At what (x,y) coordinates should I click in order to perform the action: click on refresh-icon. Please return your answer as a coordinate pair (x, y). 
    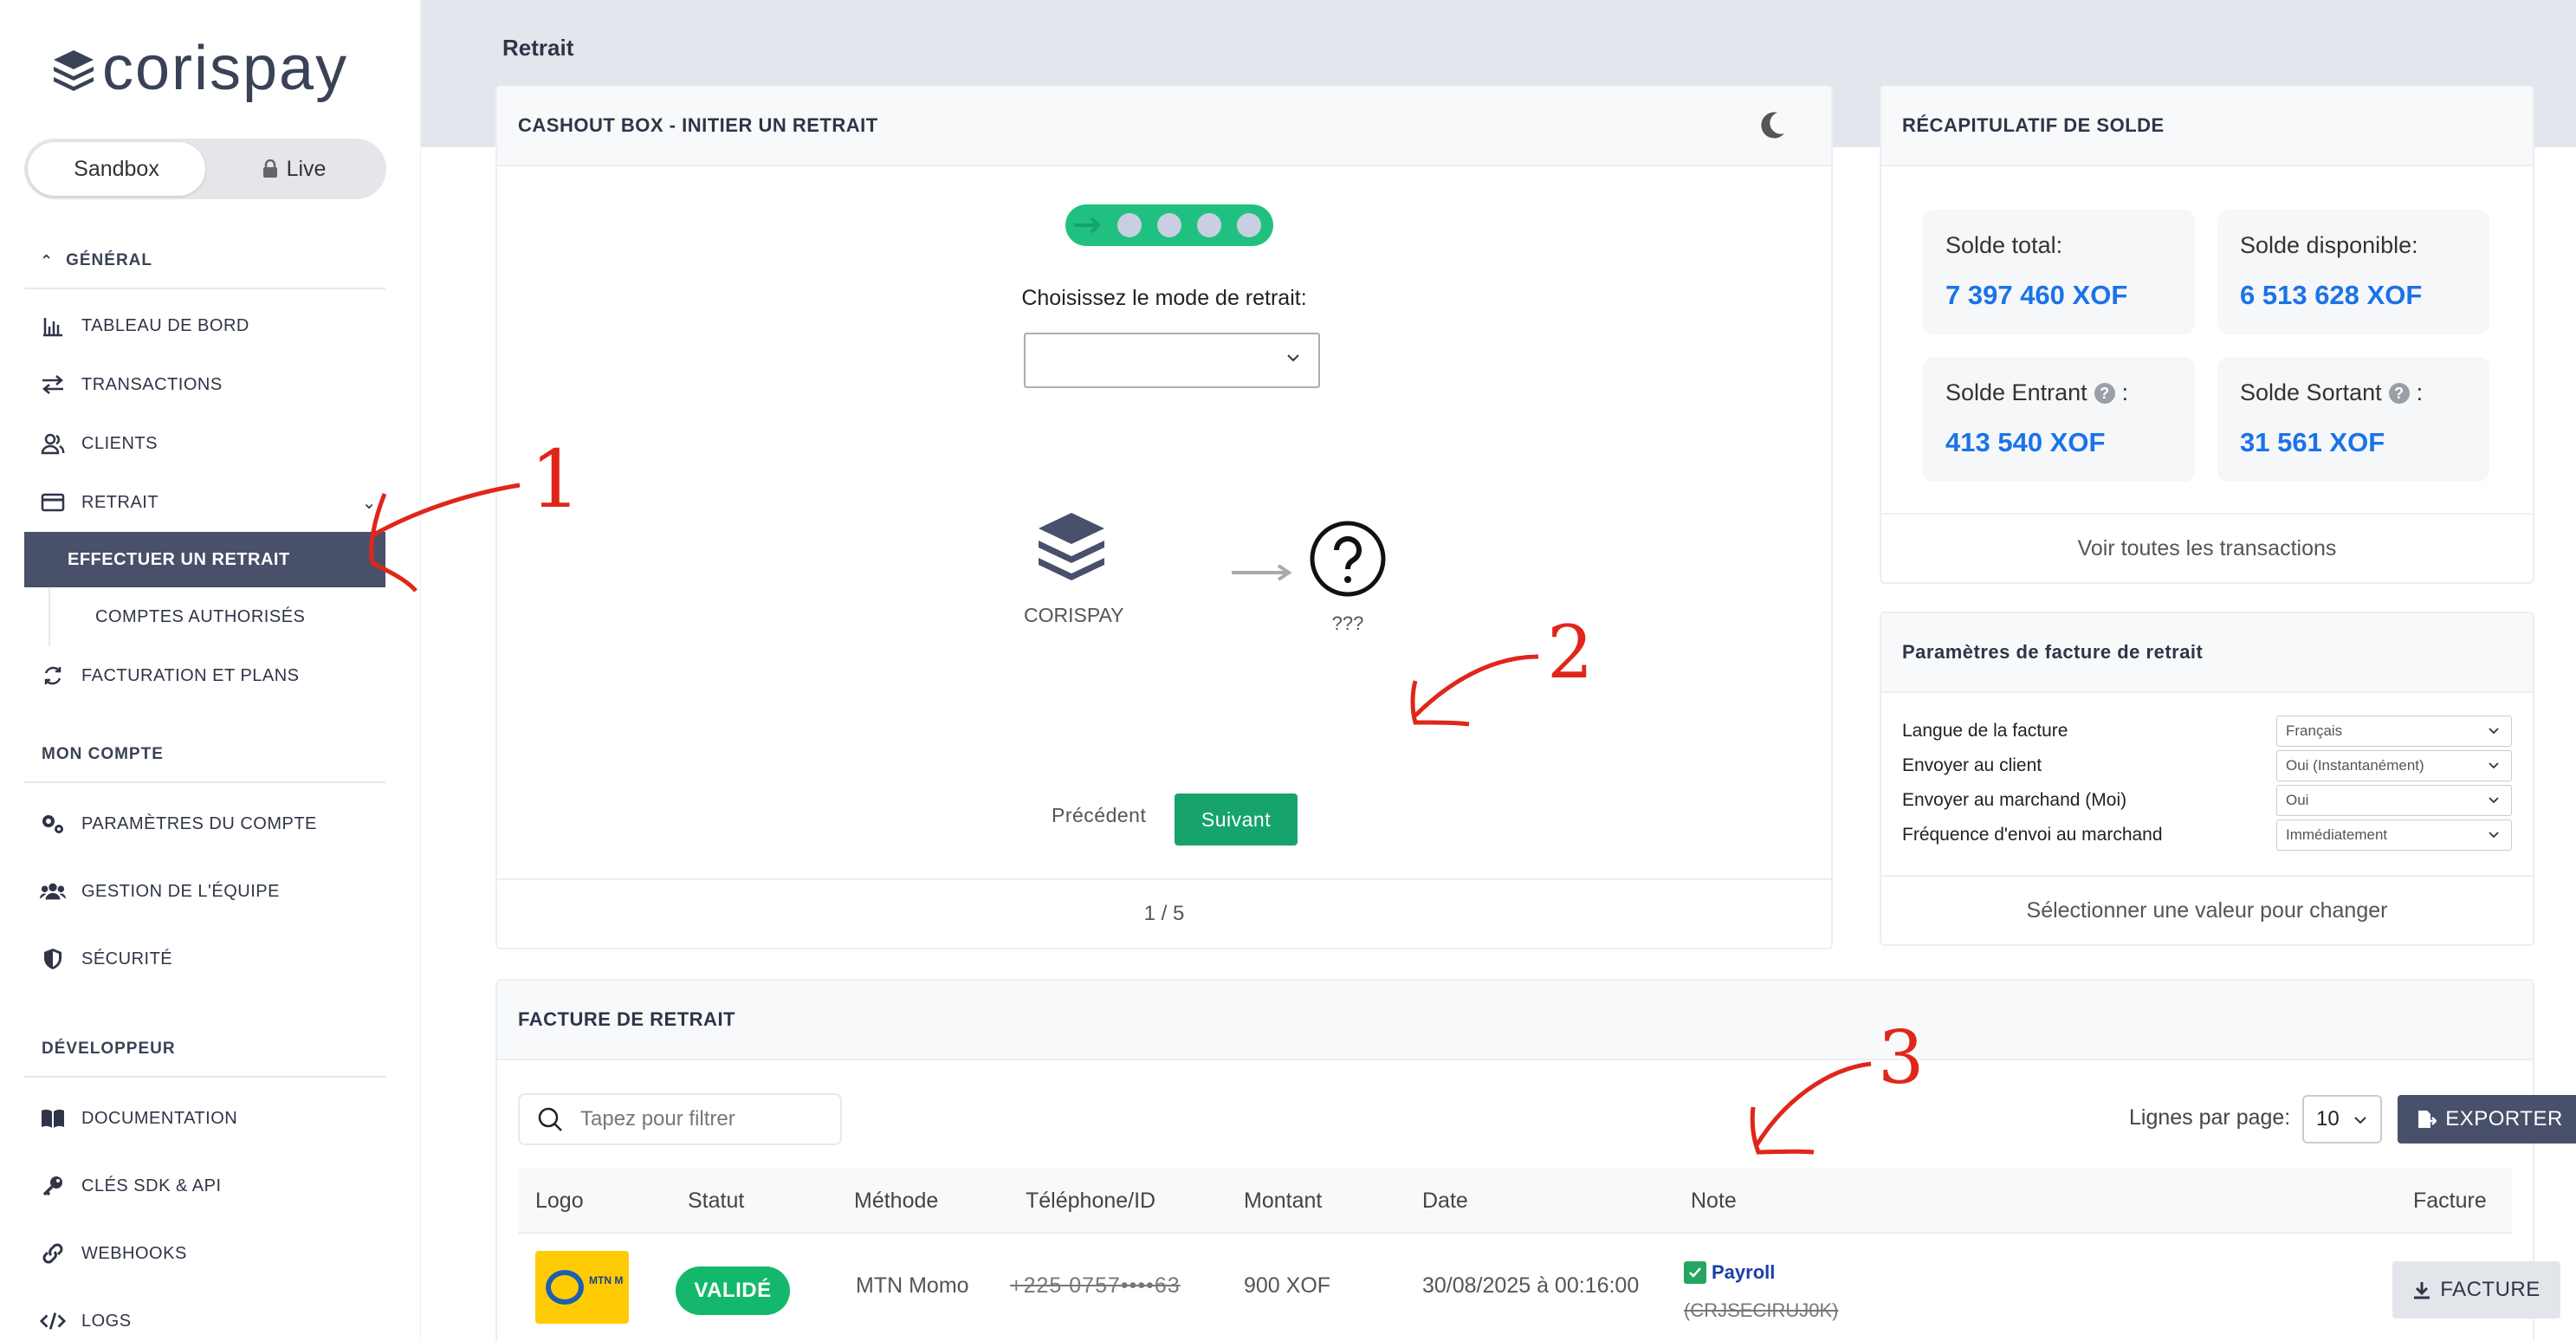
    Looking at the image, I should click on (53, 676).